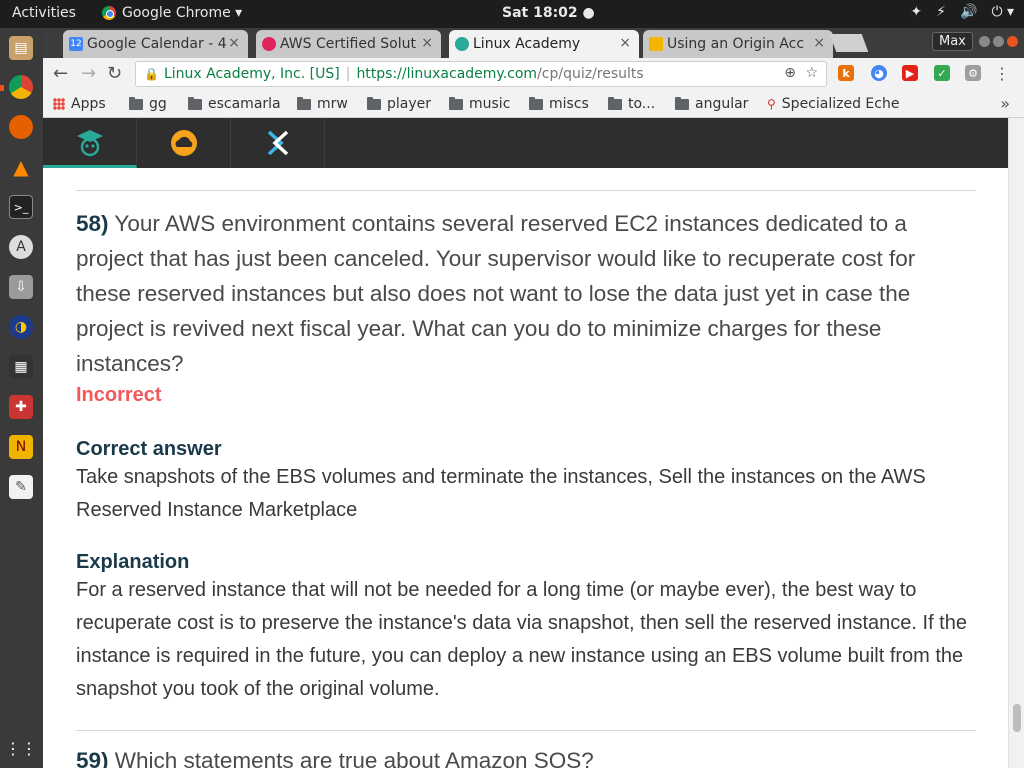 The height and width of the screenshot is (768, 1024). Describe the element at coordinates (269, 44) in the screenshot. I see `aws-course-icon` at that location.